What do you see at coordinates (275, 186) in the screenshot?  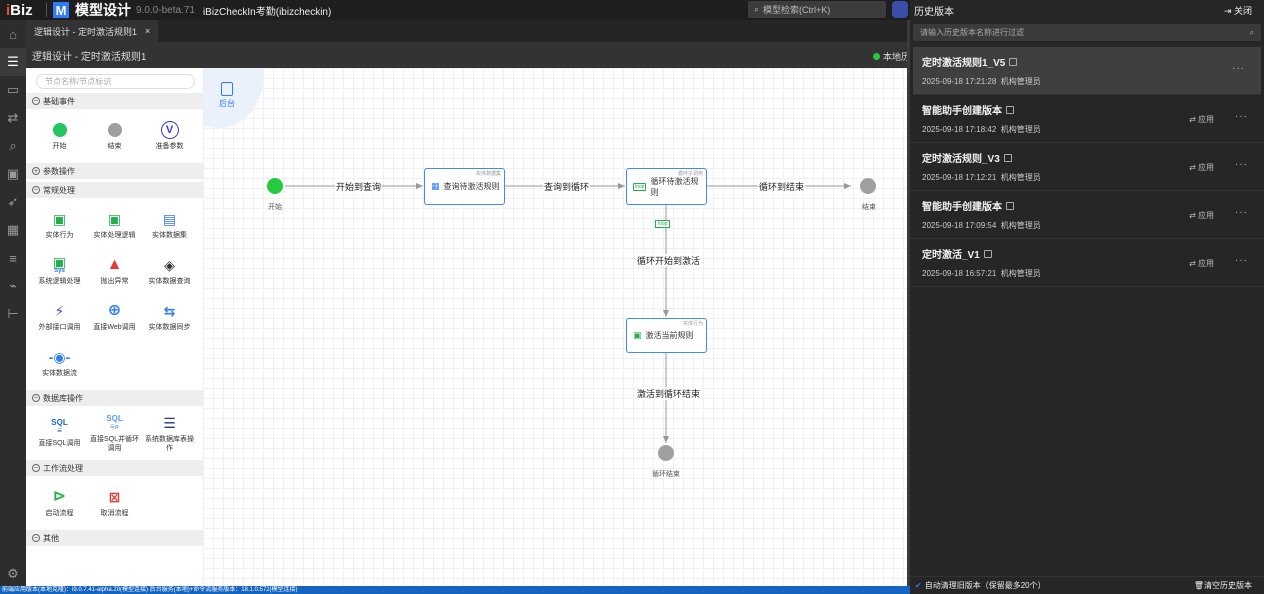 I see `node-start` at bounding box center [275, 186].